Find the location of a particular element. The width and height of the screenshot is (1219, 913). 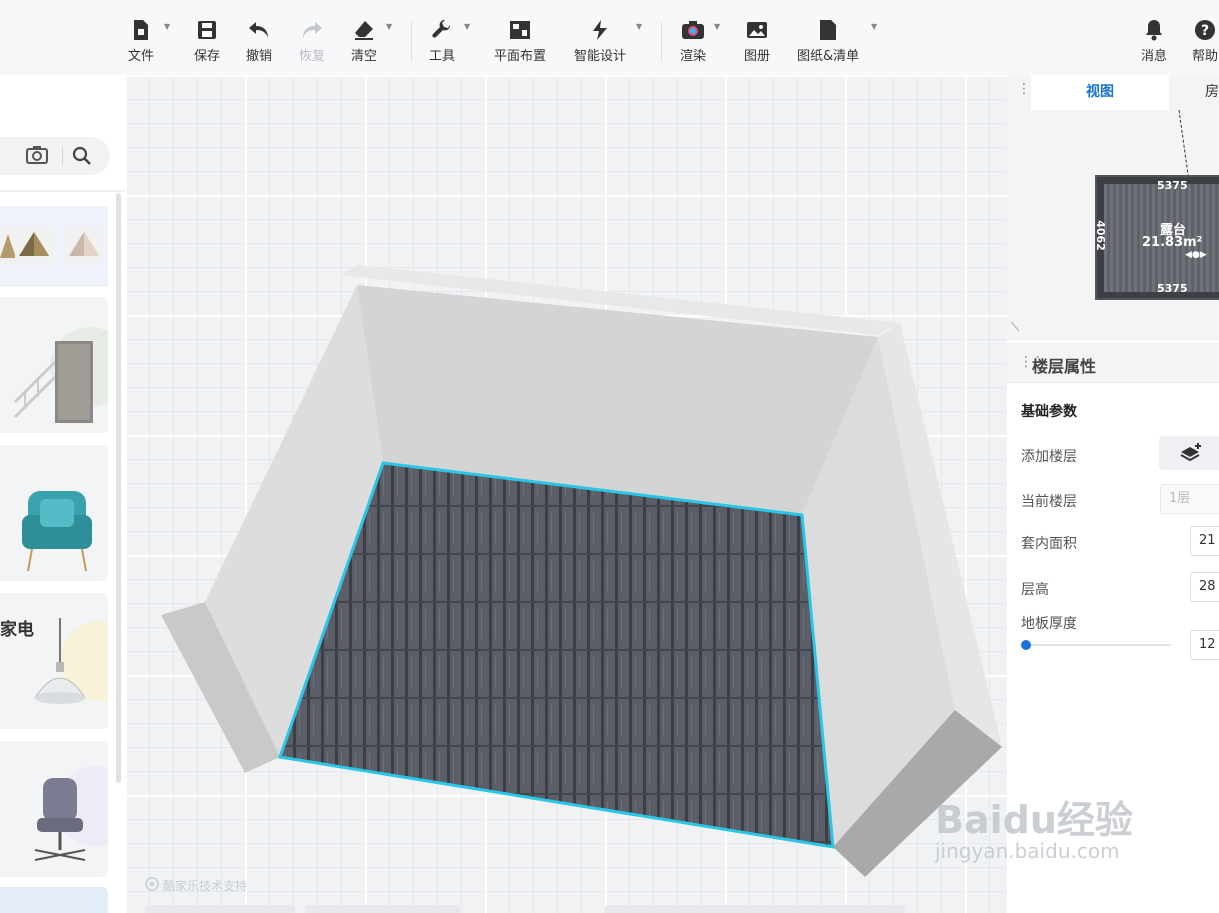

current-floor-select: 1层 is located at coordinates (1189, 499).